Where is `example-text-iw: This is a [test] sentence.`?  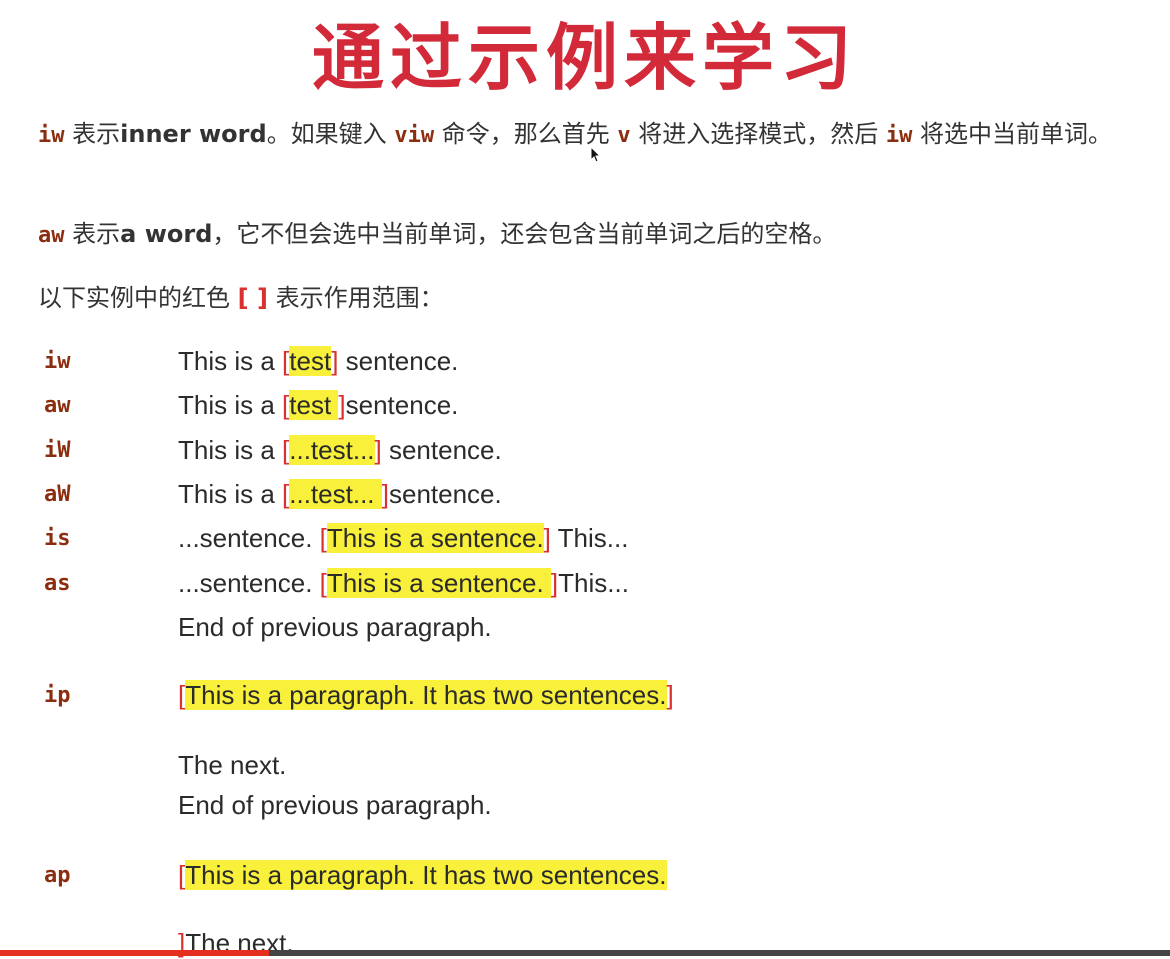 example-text-iw: This is a [test] sentence. is located at coordinates (318, 361).